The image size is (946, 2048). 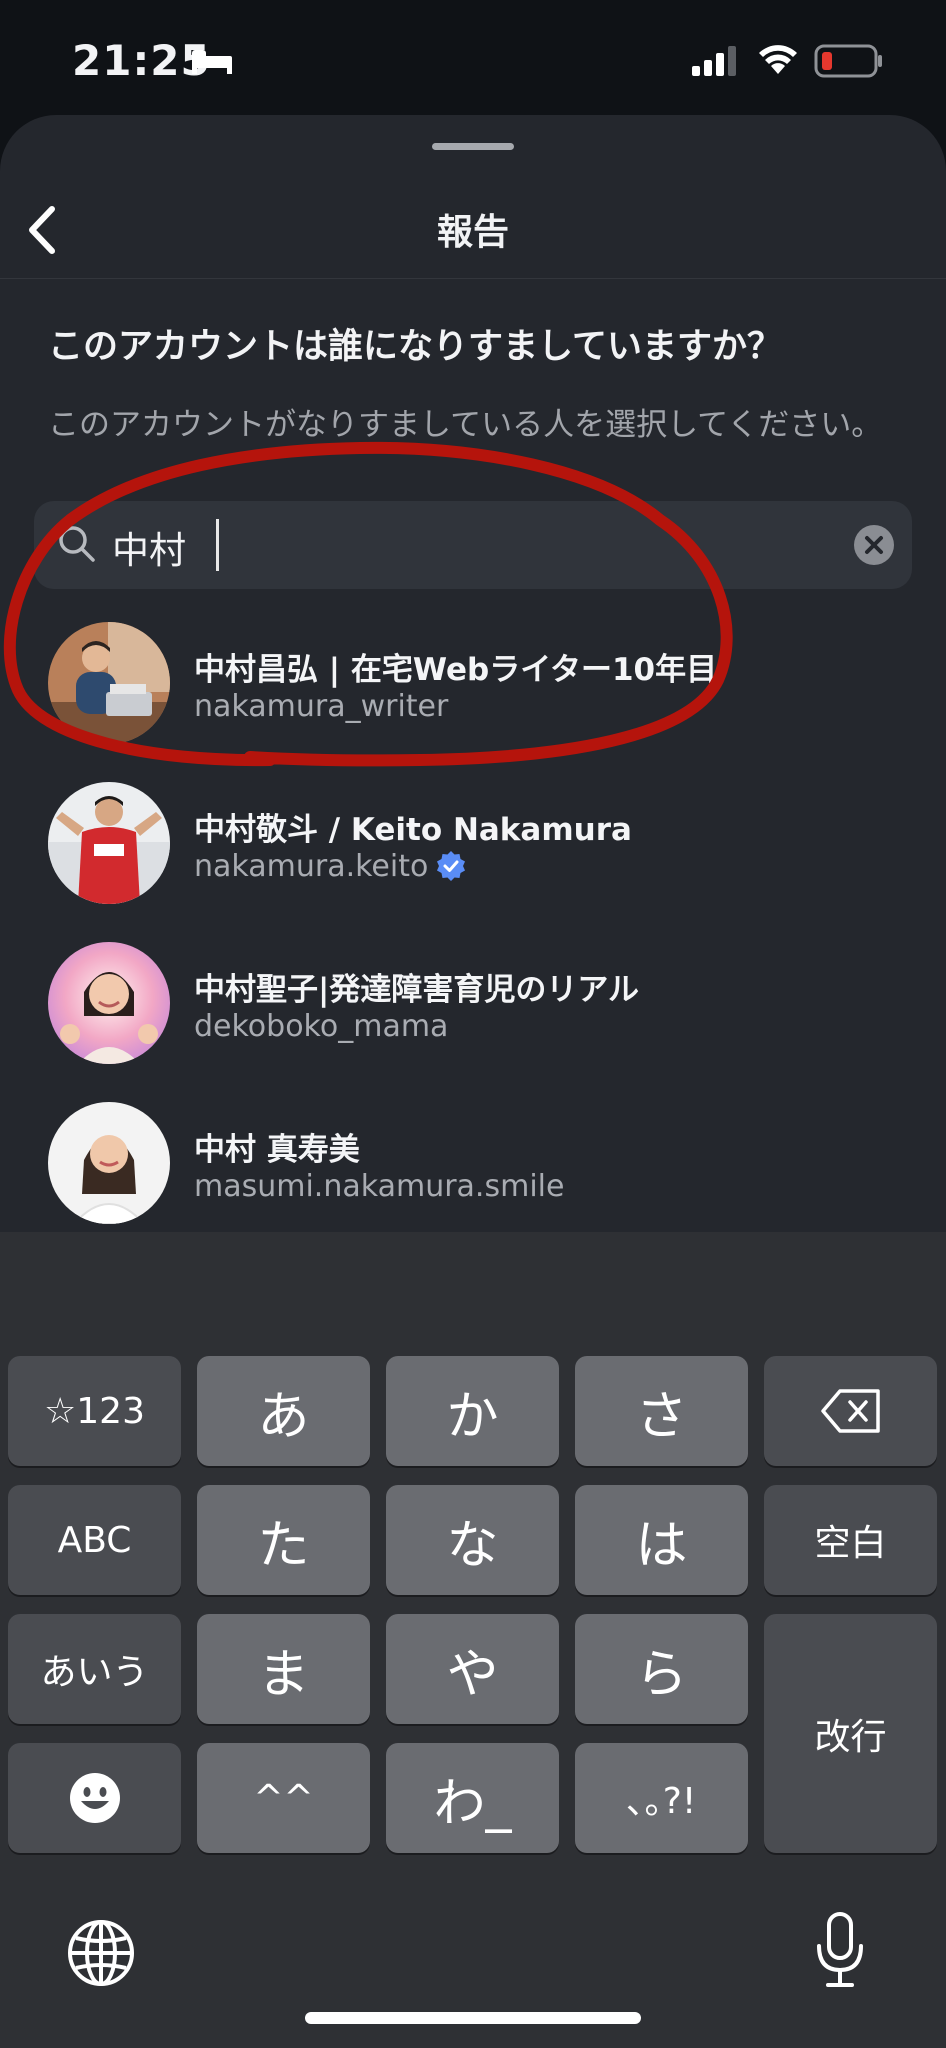 I want to click on key-ka: か, so click(x=472, y=1411).